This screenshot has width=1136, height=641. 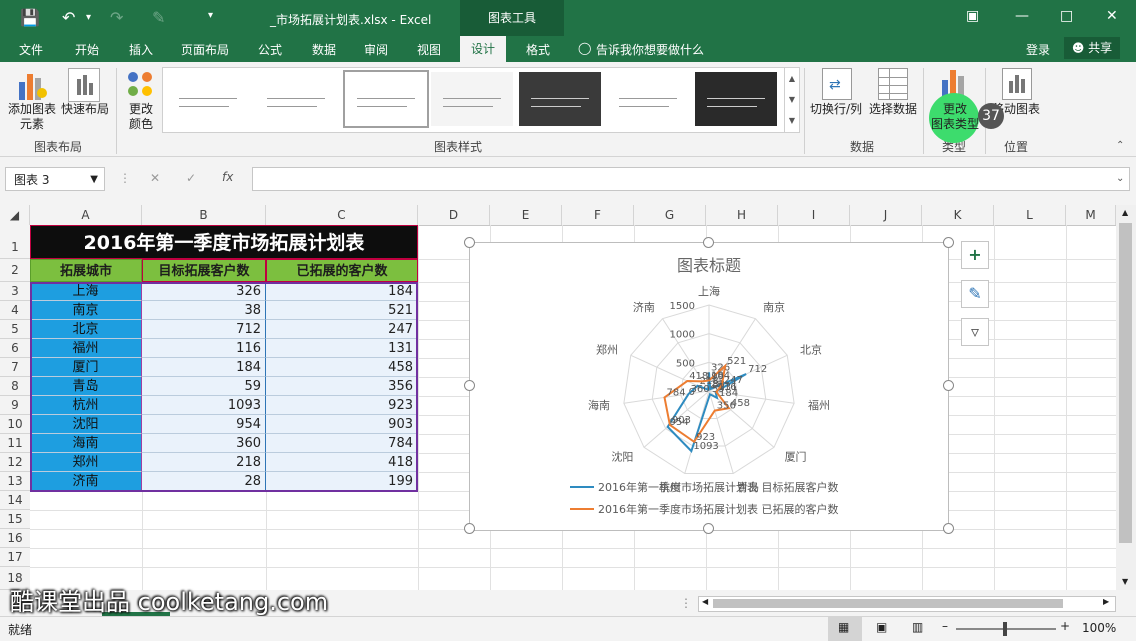 I want to click on ribbon-display-icon: ▣, so click(x=972, y=16).